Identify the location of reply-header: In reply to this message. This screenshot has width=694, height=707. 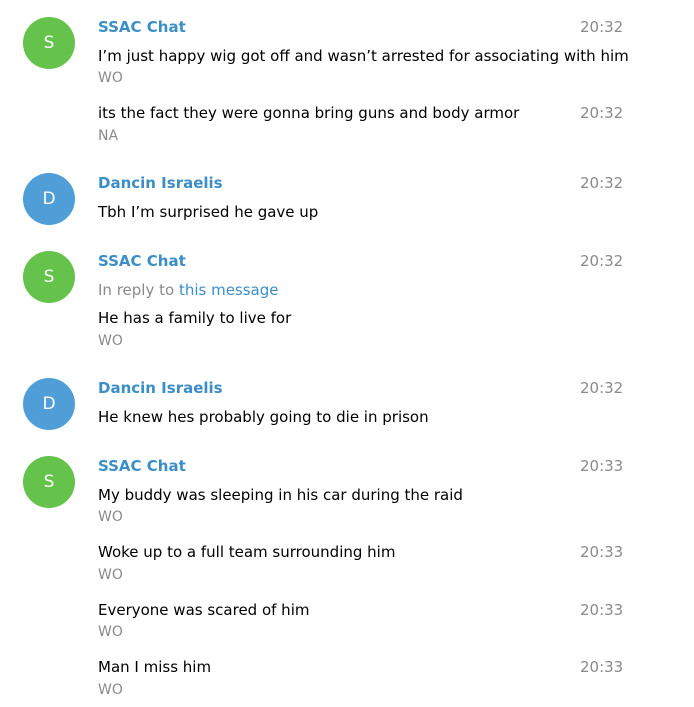
(188, 290).